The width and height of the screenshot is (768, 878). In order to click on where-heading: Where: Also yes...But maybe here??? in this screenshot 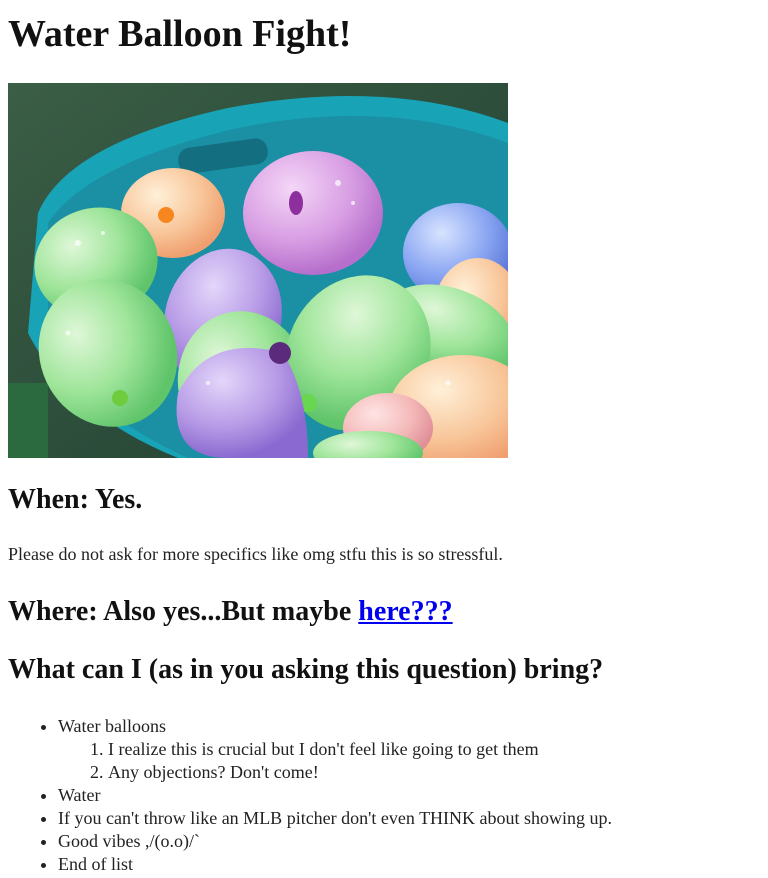, I will do `click(384, 612)`.